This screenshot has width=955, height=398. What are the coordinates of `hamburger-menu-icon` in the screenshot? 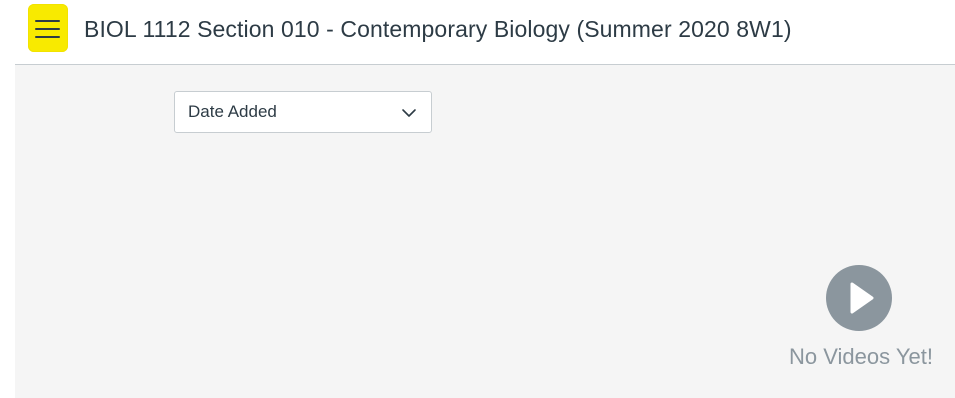 It's located at (47, 30).